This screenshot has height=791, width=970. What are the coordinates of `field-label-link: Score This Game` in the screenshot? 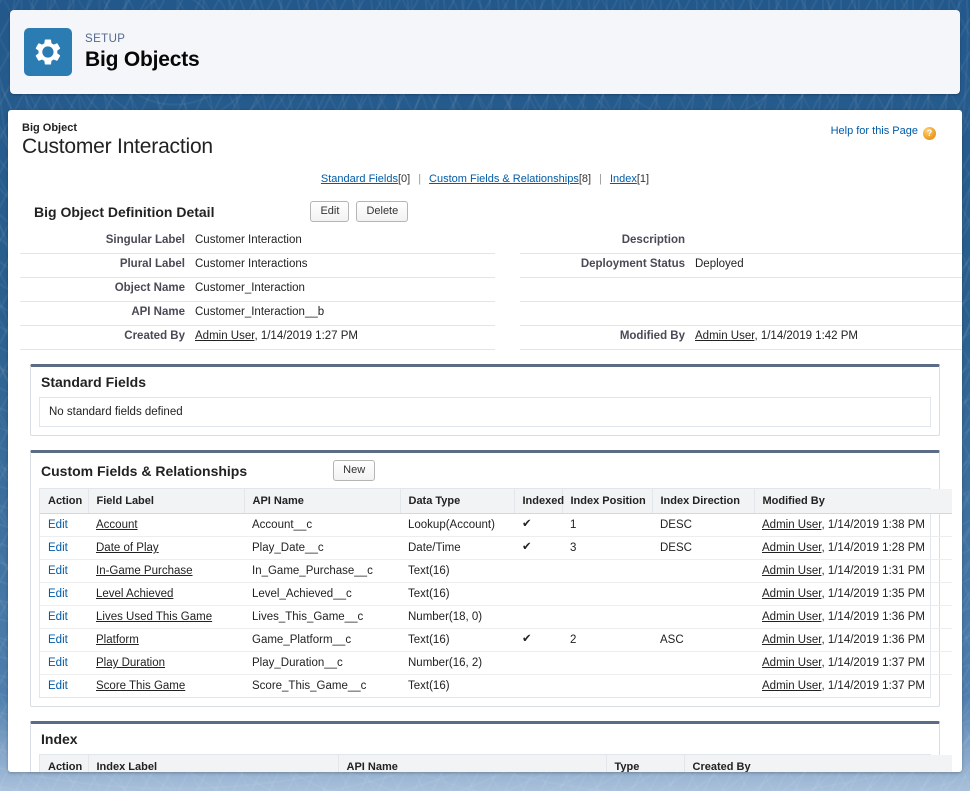 It's located at (140, 686).